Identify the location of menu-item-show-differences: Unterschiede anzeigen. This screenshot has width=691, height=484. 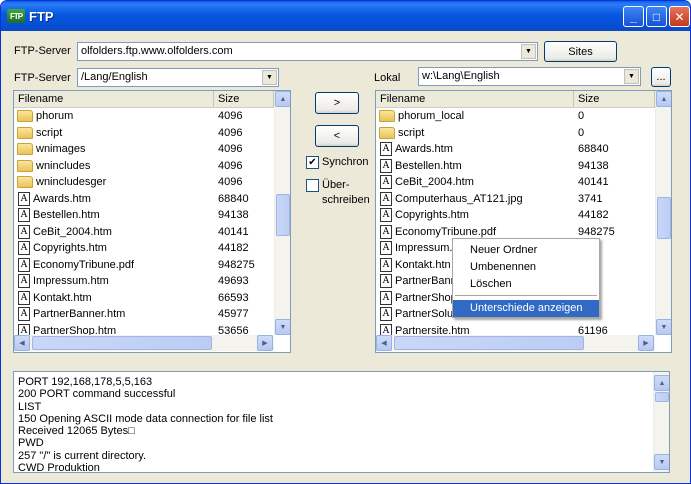
(526, 308).